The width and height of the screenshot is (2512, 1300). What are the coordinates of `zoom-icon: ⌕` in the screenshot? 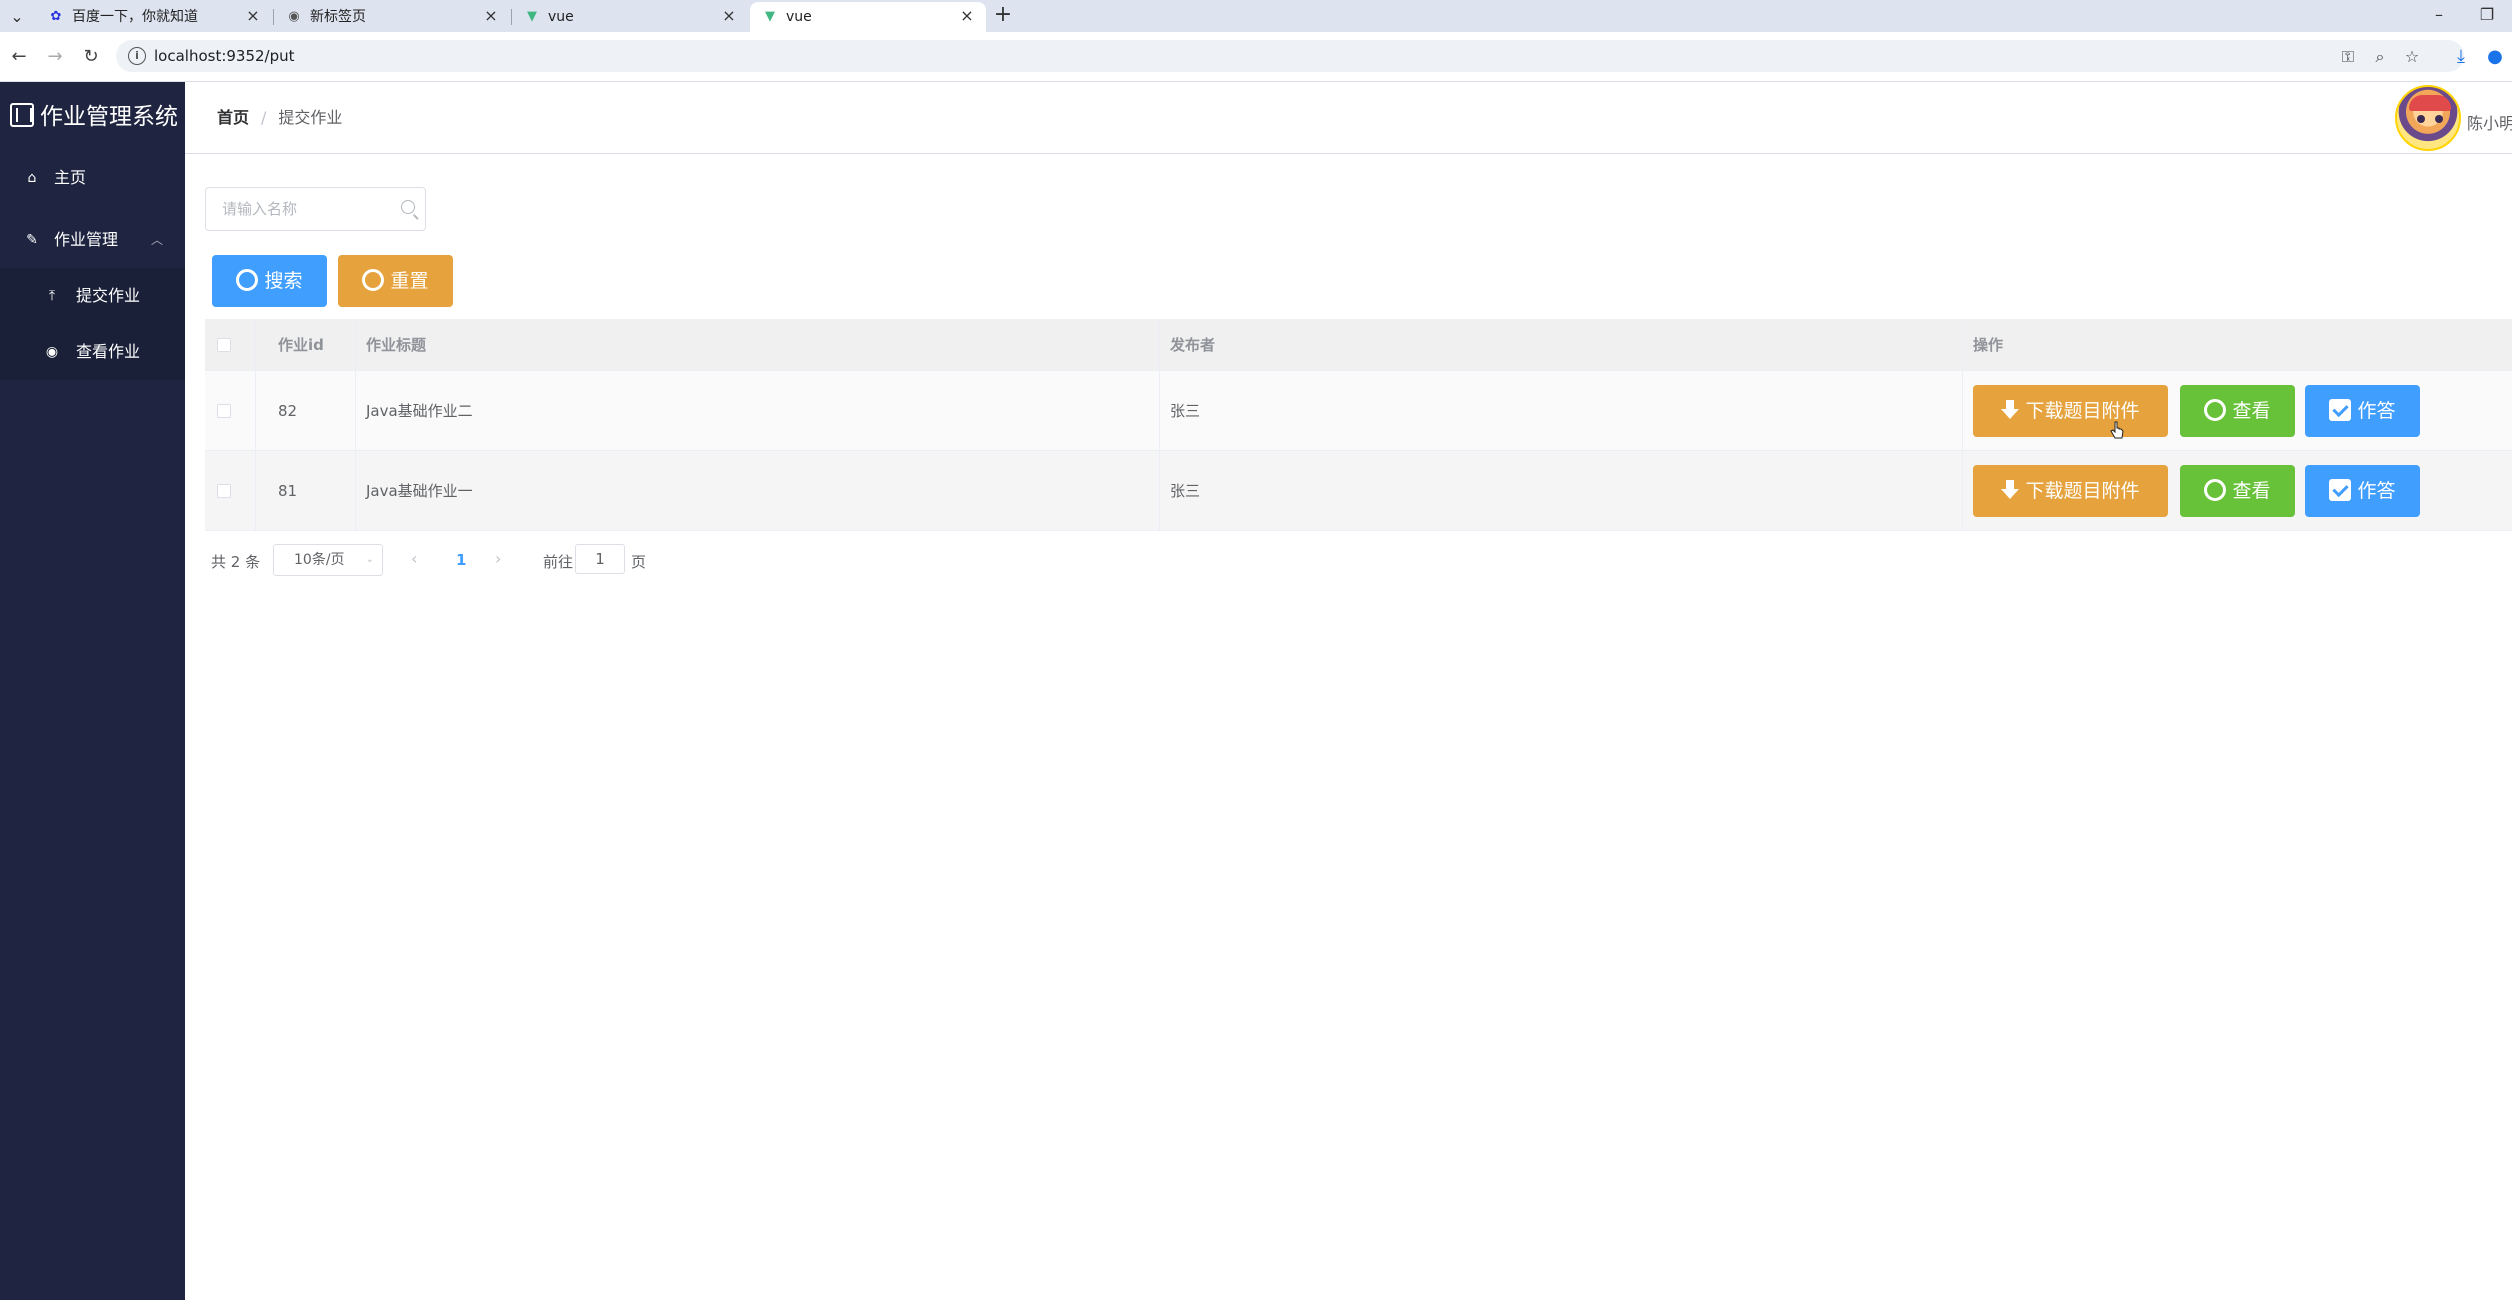 It's located at (2380, 57).